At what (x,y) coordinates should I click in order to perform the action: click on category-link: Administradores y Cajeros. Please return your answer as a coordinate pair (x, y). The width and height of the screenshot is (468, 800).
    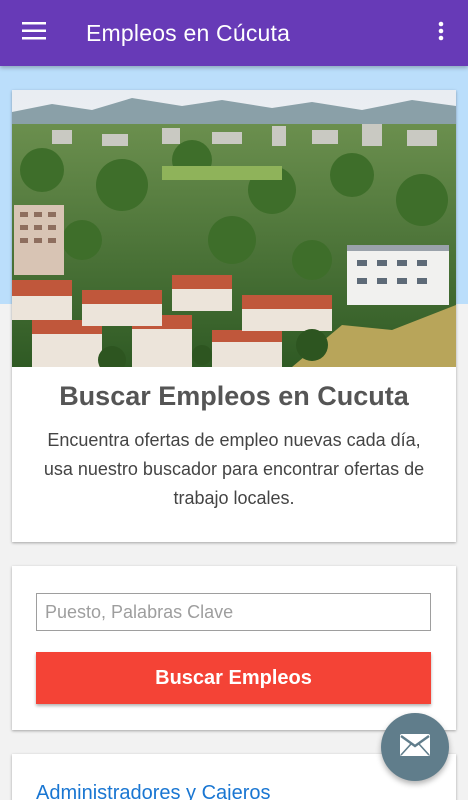
    Looking at the image, I should click on (153, 791).